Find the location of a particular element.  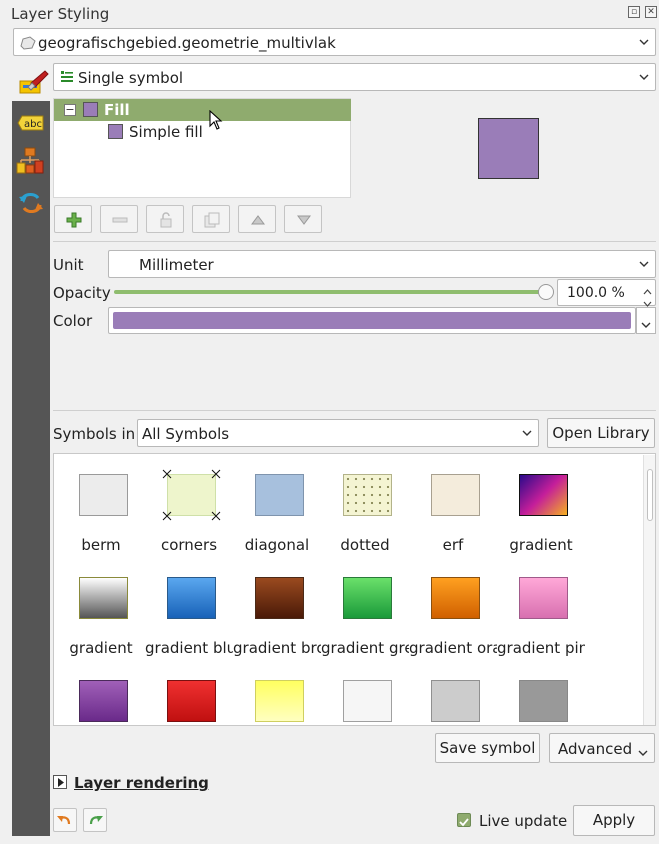

single-symbol-icon is located at coordinates (67, 80).